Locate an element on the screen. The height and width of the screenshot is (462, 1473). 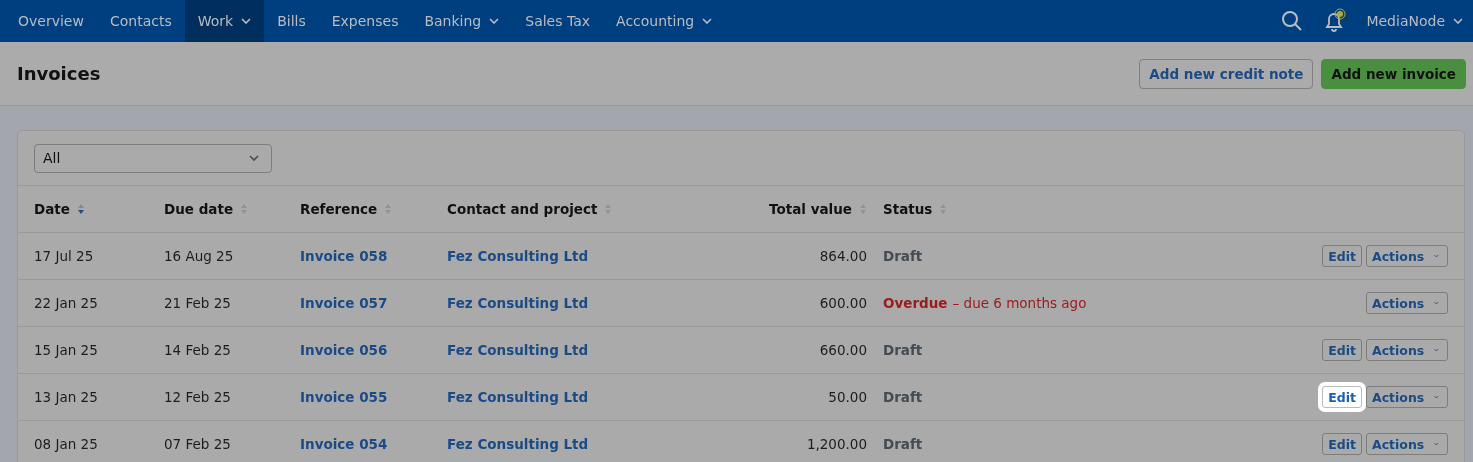
nav-tab: Overview is located at coordinates (51, 21).